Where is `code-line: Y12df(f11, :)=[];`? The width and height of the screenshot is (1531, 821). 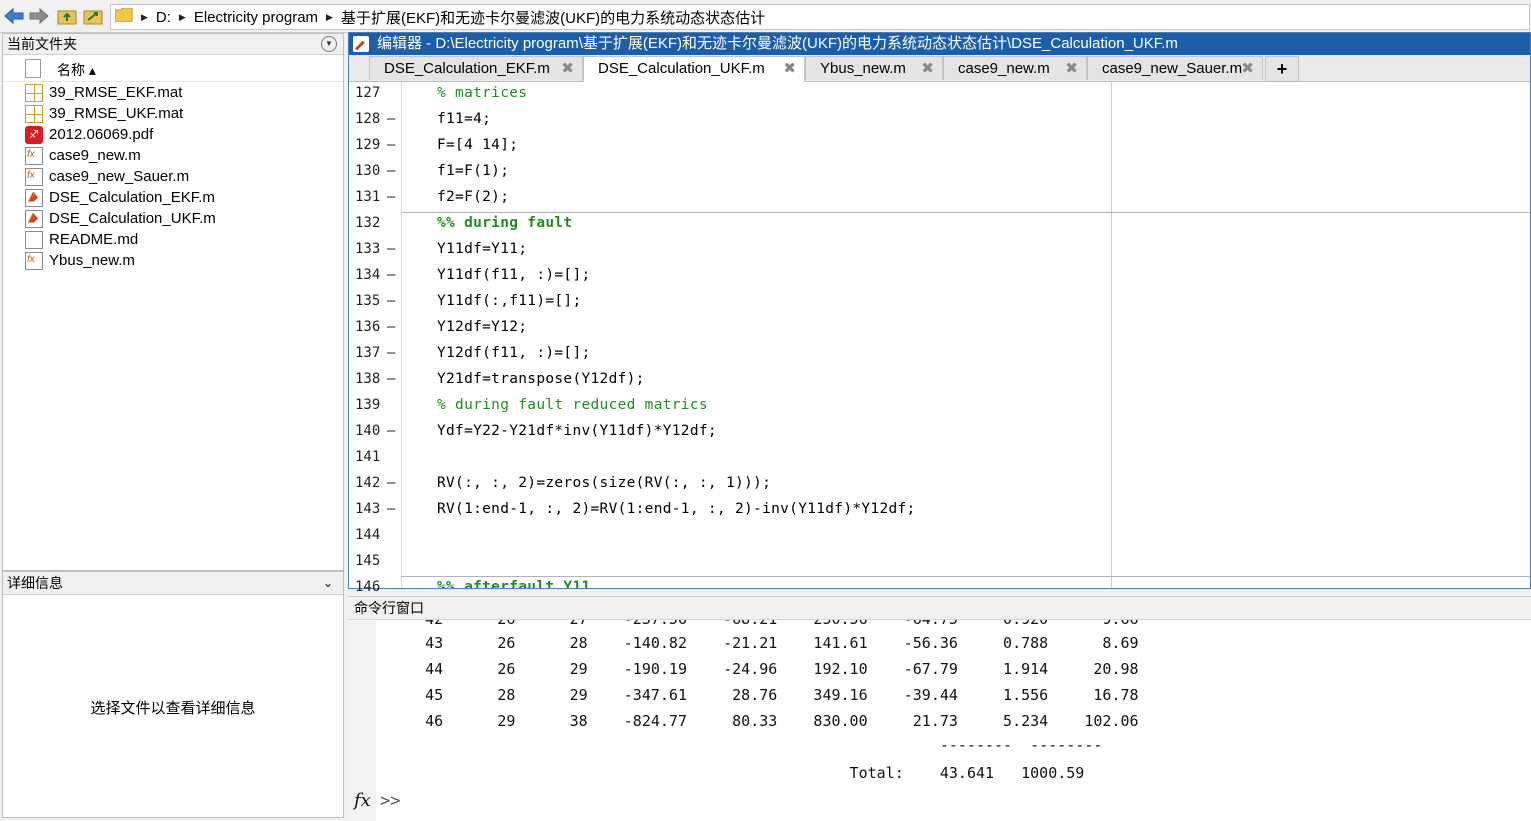
code-line: Y12df(f11, :)=[]; is located at coordinates (514, 353).